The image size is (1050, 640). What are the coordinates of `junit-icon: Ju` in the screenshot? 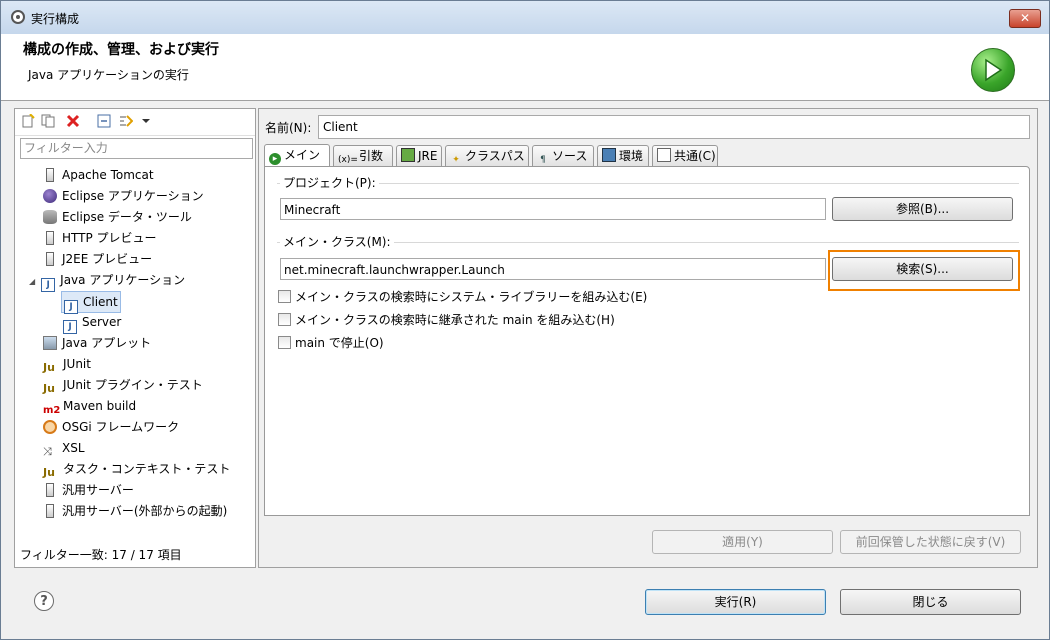 It's located at (49, 367).